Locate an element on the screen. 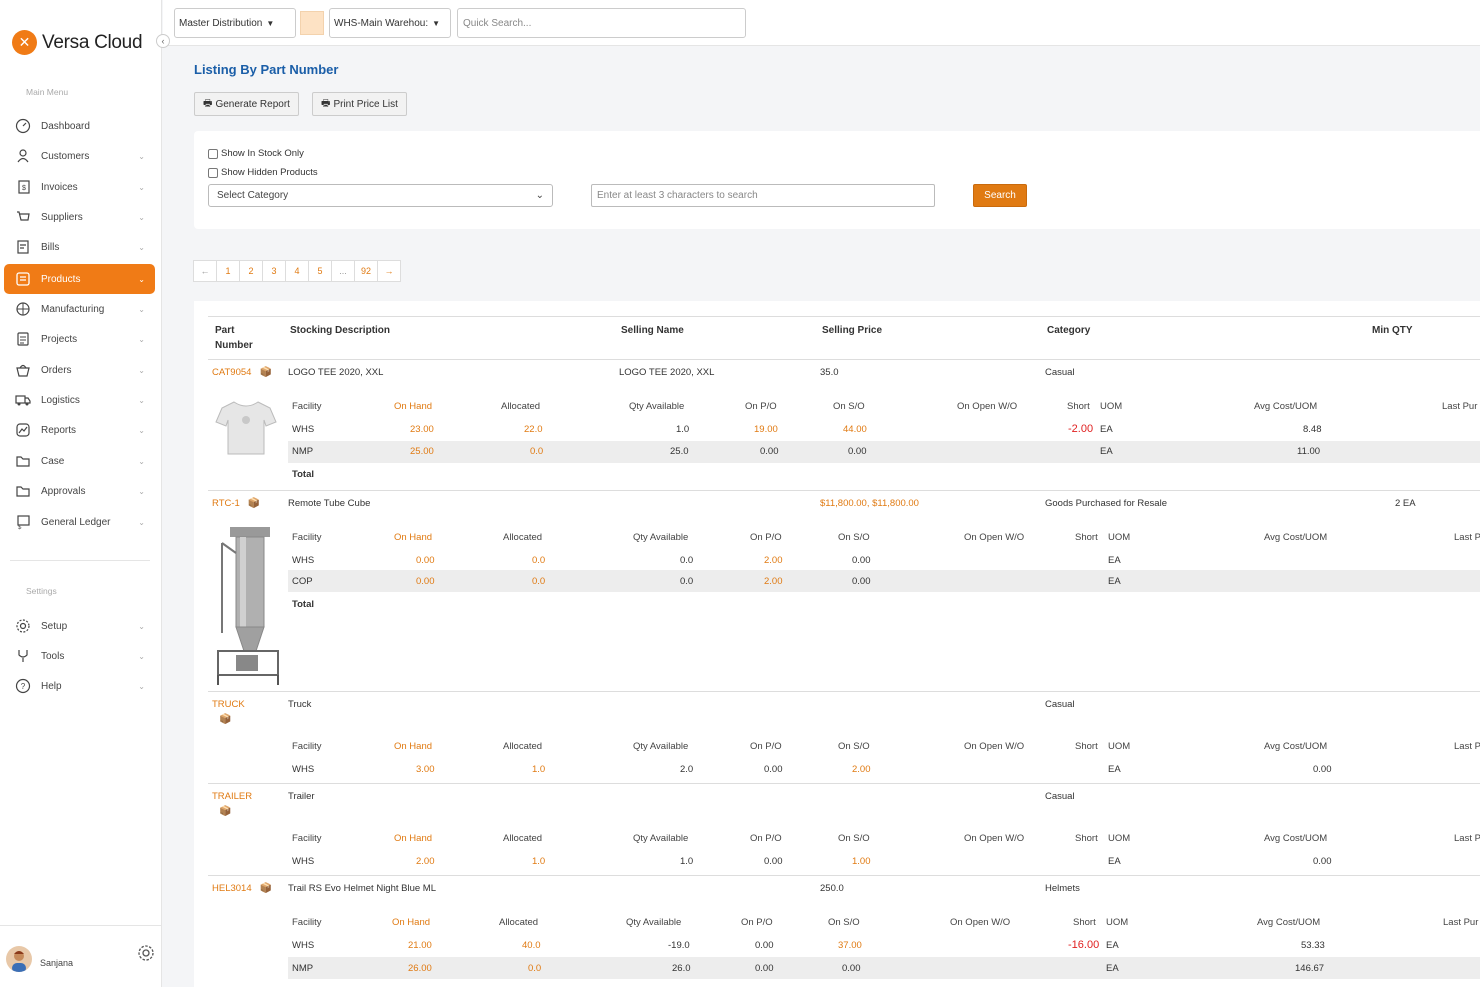  sidebar-item-approvals: Approvals ⌄ is located at coordinates (79, 491).